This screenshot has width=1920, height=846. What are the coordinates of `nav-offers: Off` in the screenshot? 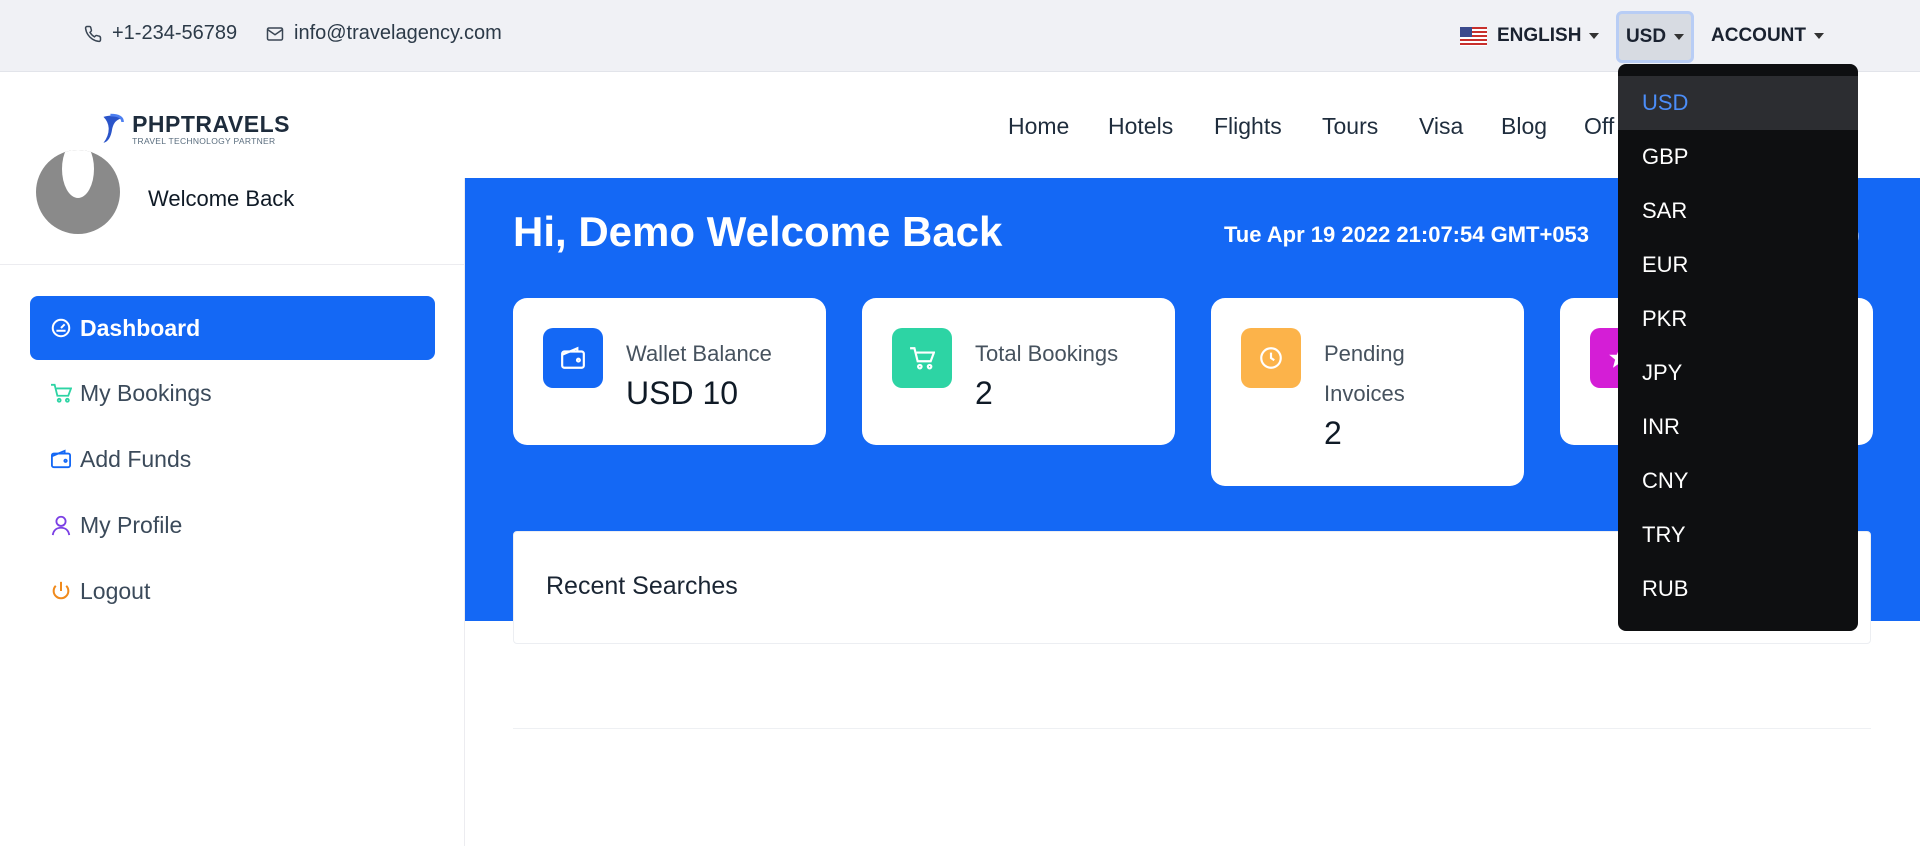 It's located at (1599, 126).